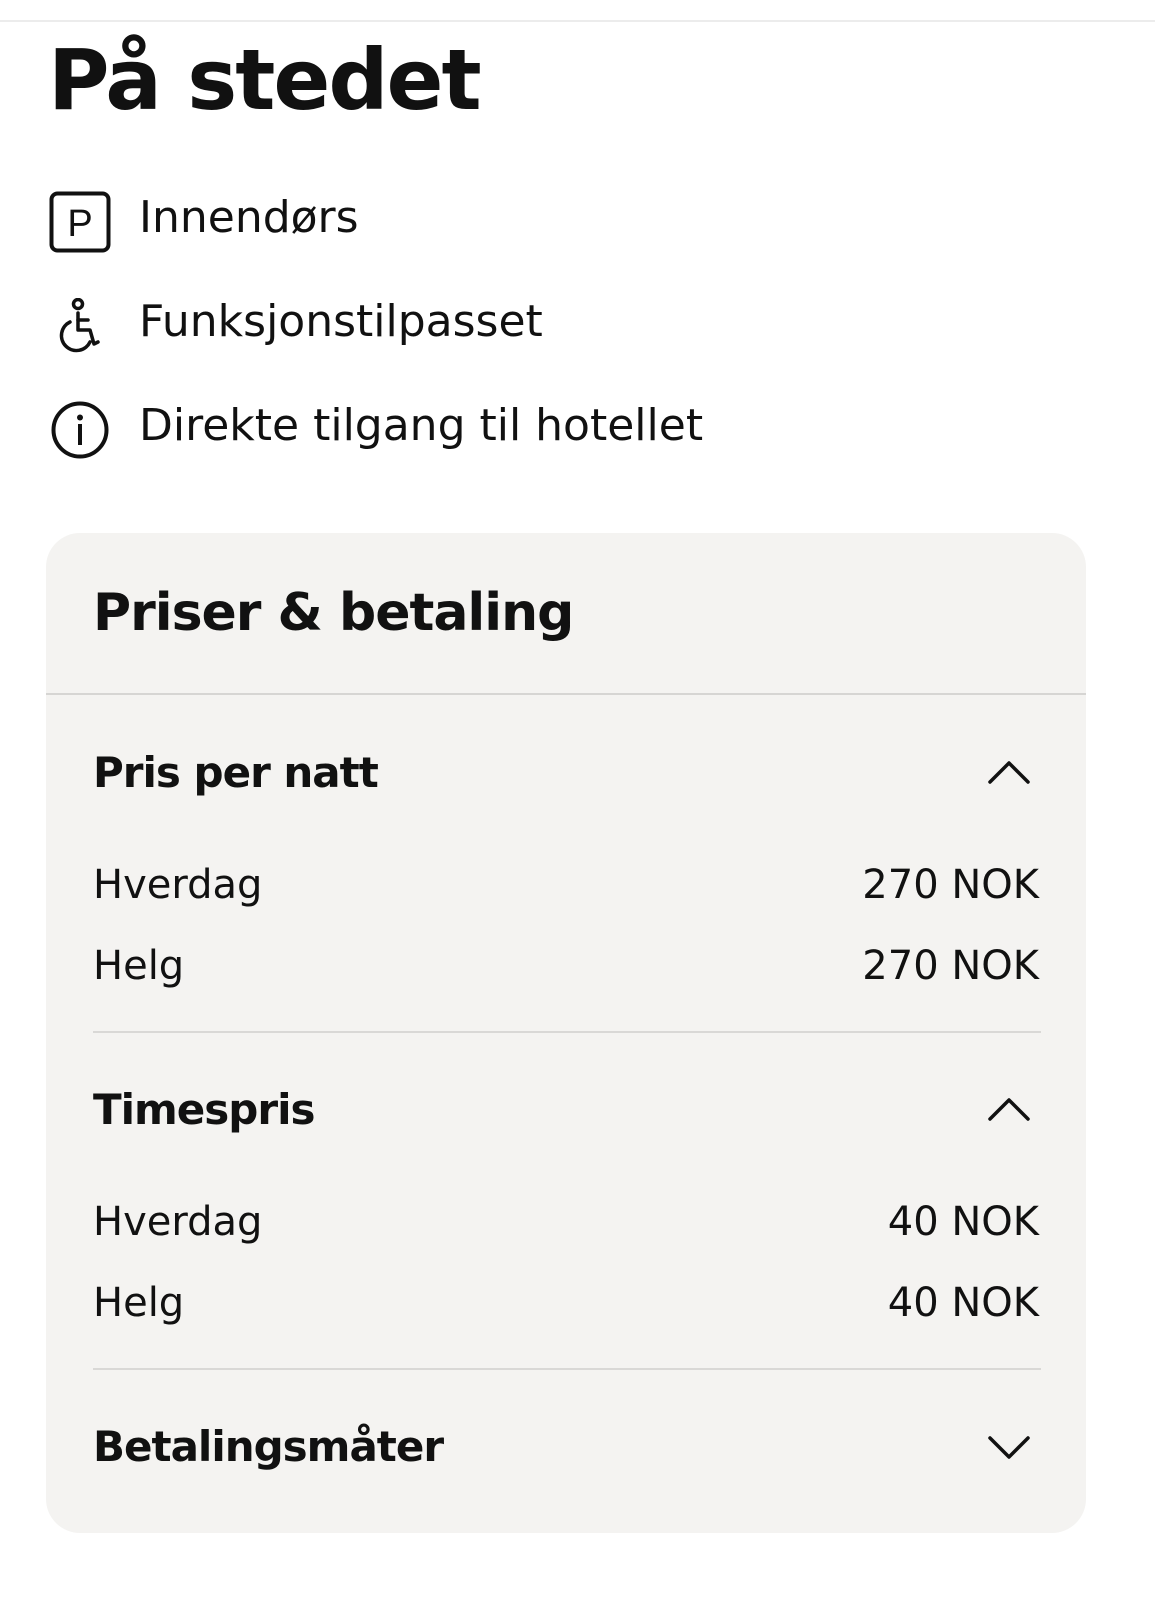 The width and height of the screenshot is (1155, 1600). I want to click on price-row: Hverdag 40 NOK, so click(566, 1222).